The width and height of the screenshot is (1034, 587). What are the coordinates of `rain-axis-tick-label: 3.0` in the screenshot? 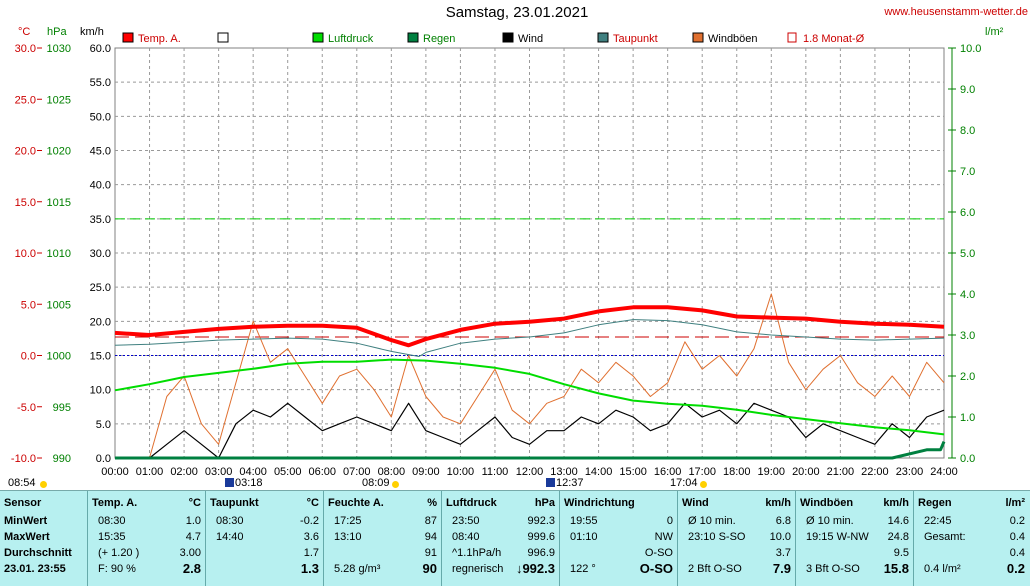 It's located at (967, 336).